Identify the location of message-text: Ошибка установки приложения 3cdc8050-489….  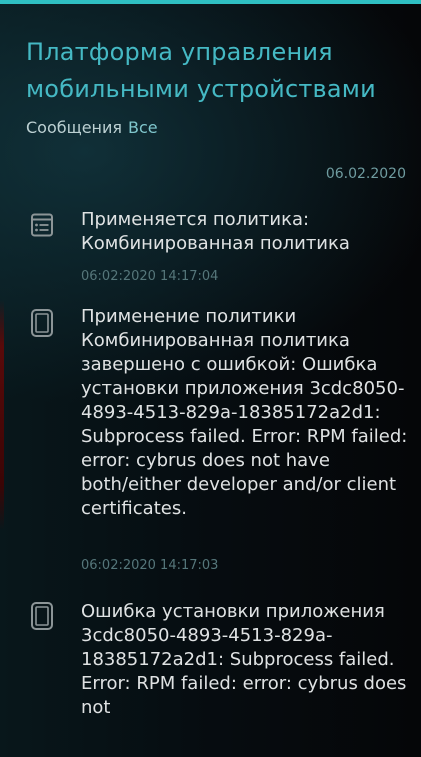
(244, 659).